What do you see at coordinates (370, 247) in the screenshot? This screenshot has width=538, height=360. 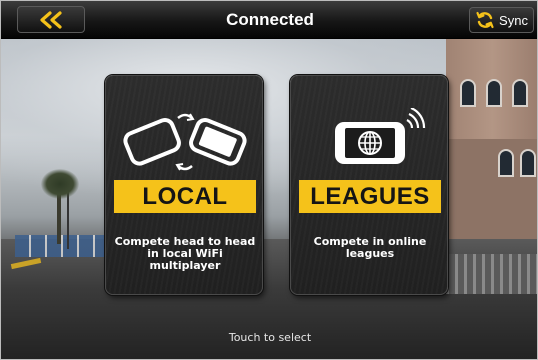 I see `leagues-mode-description: Compete in online leagues` at bounding box center [370, 247].